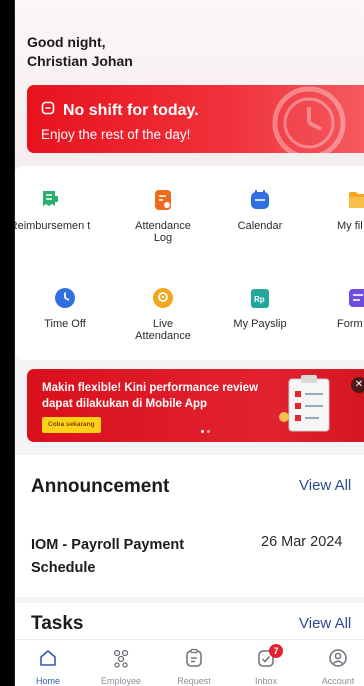 The width and height of the screenshot is (364, 686). I want to click on tasks-view-all-link: View All, so click(325, 623).